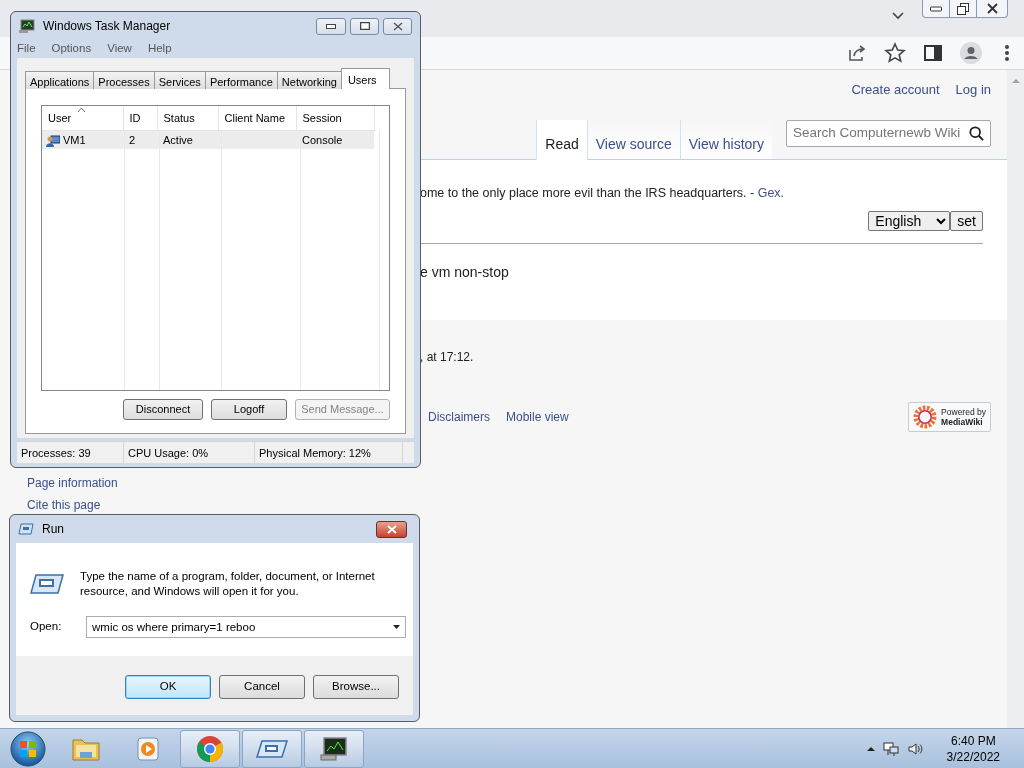 This screenshot has width=1024, height=768. What do you see at coordinates (178, 139) in the screenshot?
I see `table-cell: Active` at bounding box center [178, 139].